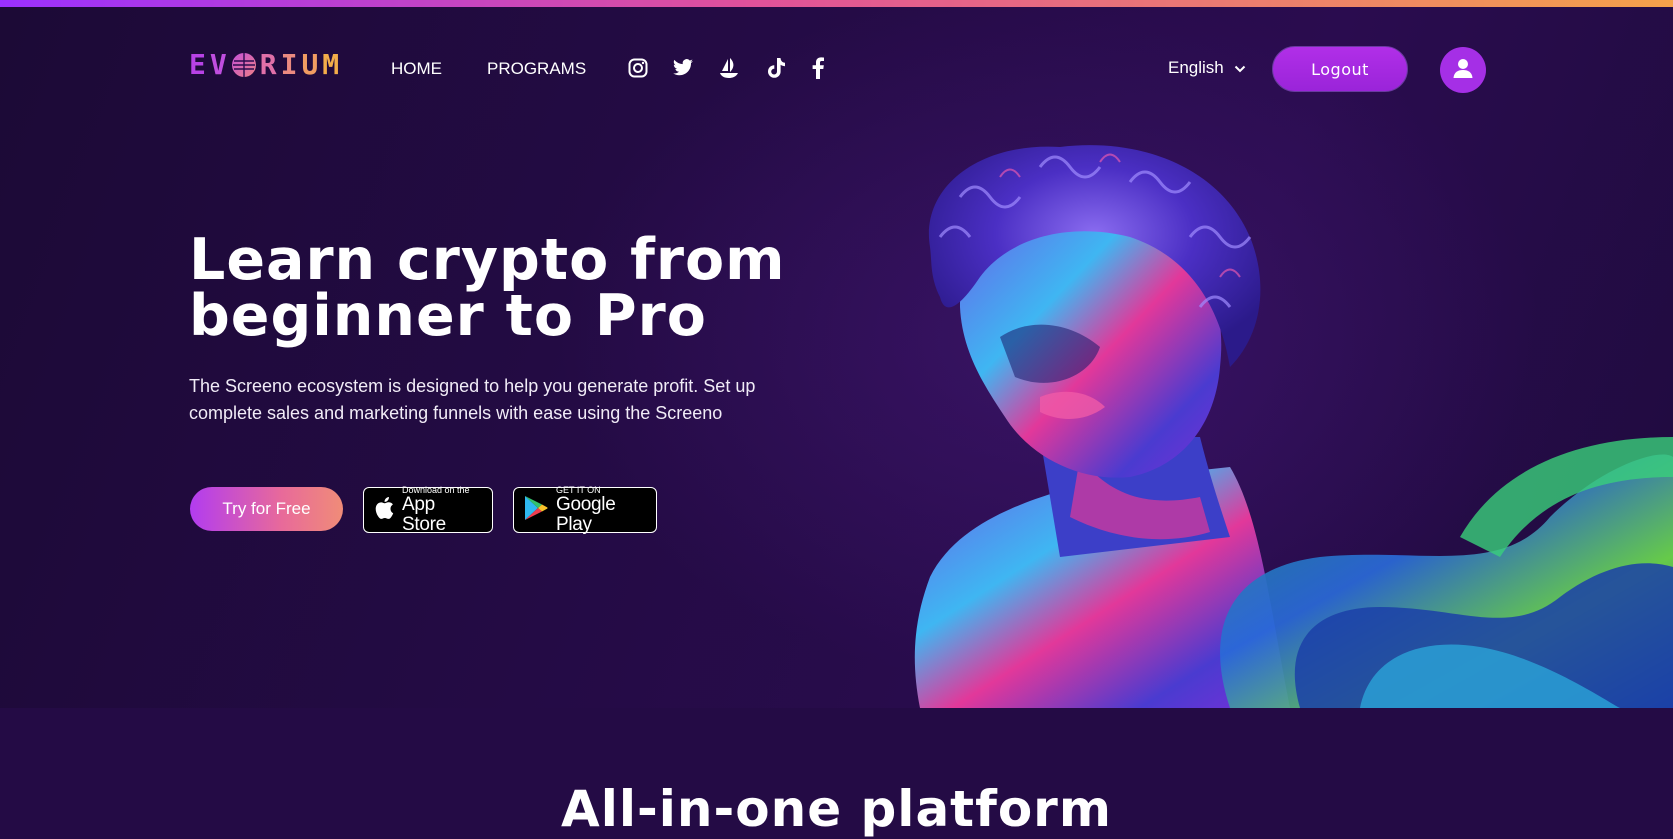 The height and width of the screenshot is (839, 1673). Describe the element at coordinates (836, 809) in the screenshot. I see `section-title: All-in-one platform` at that location.